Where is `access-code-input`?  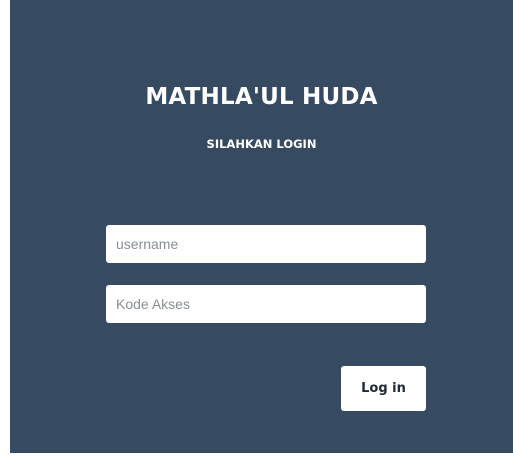 access-code-input is located at coordinates (266, 304).